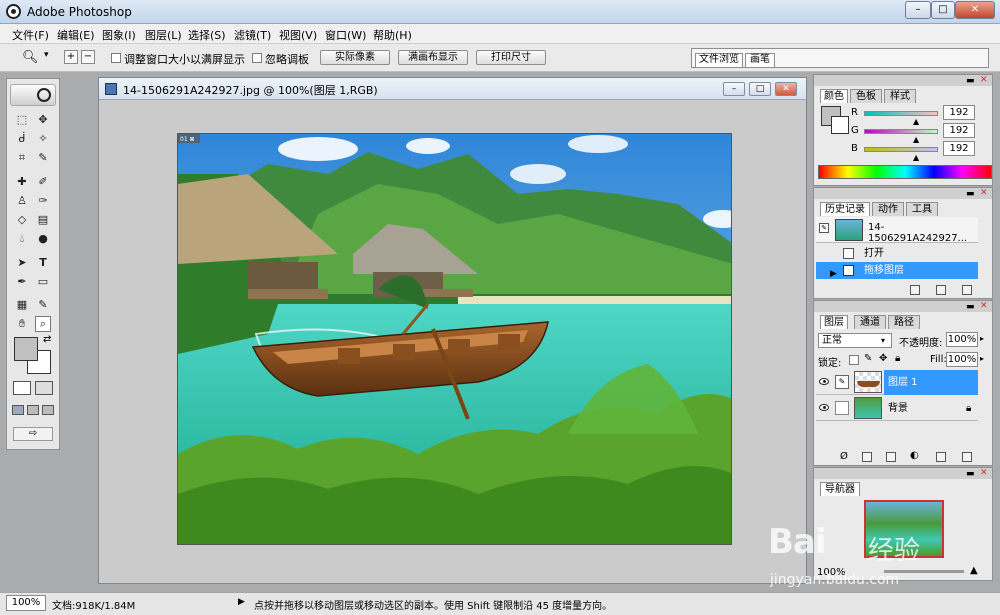 The width and height of the screenshot is (1000, 615). I want to click on healing-brush-tool-icon: ✚, so click(22, 182).